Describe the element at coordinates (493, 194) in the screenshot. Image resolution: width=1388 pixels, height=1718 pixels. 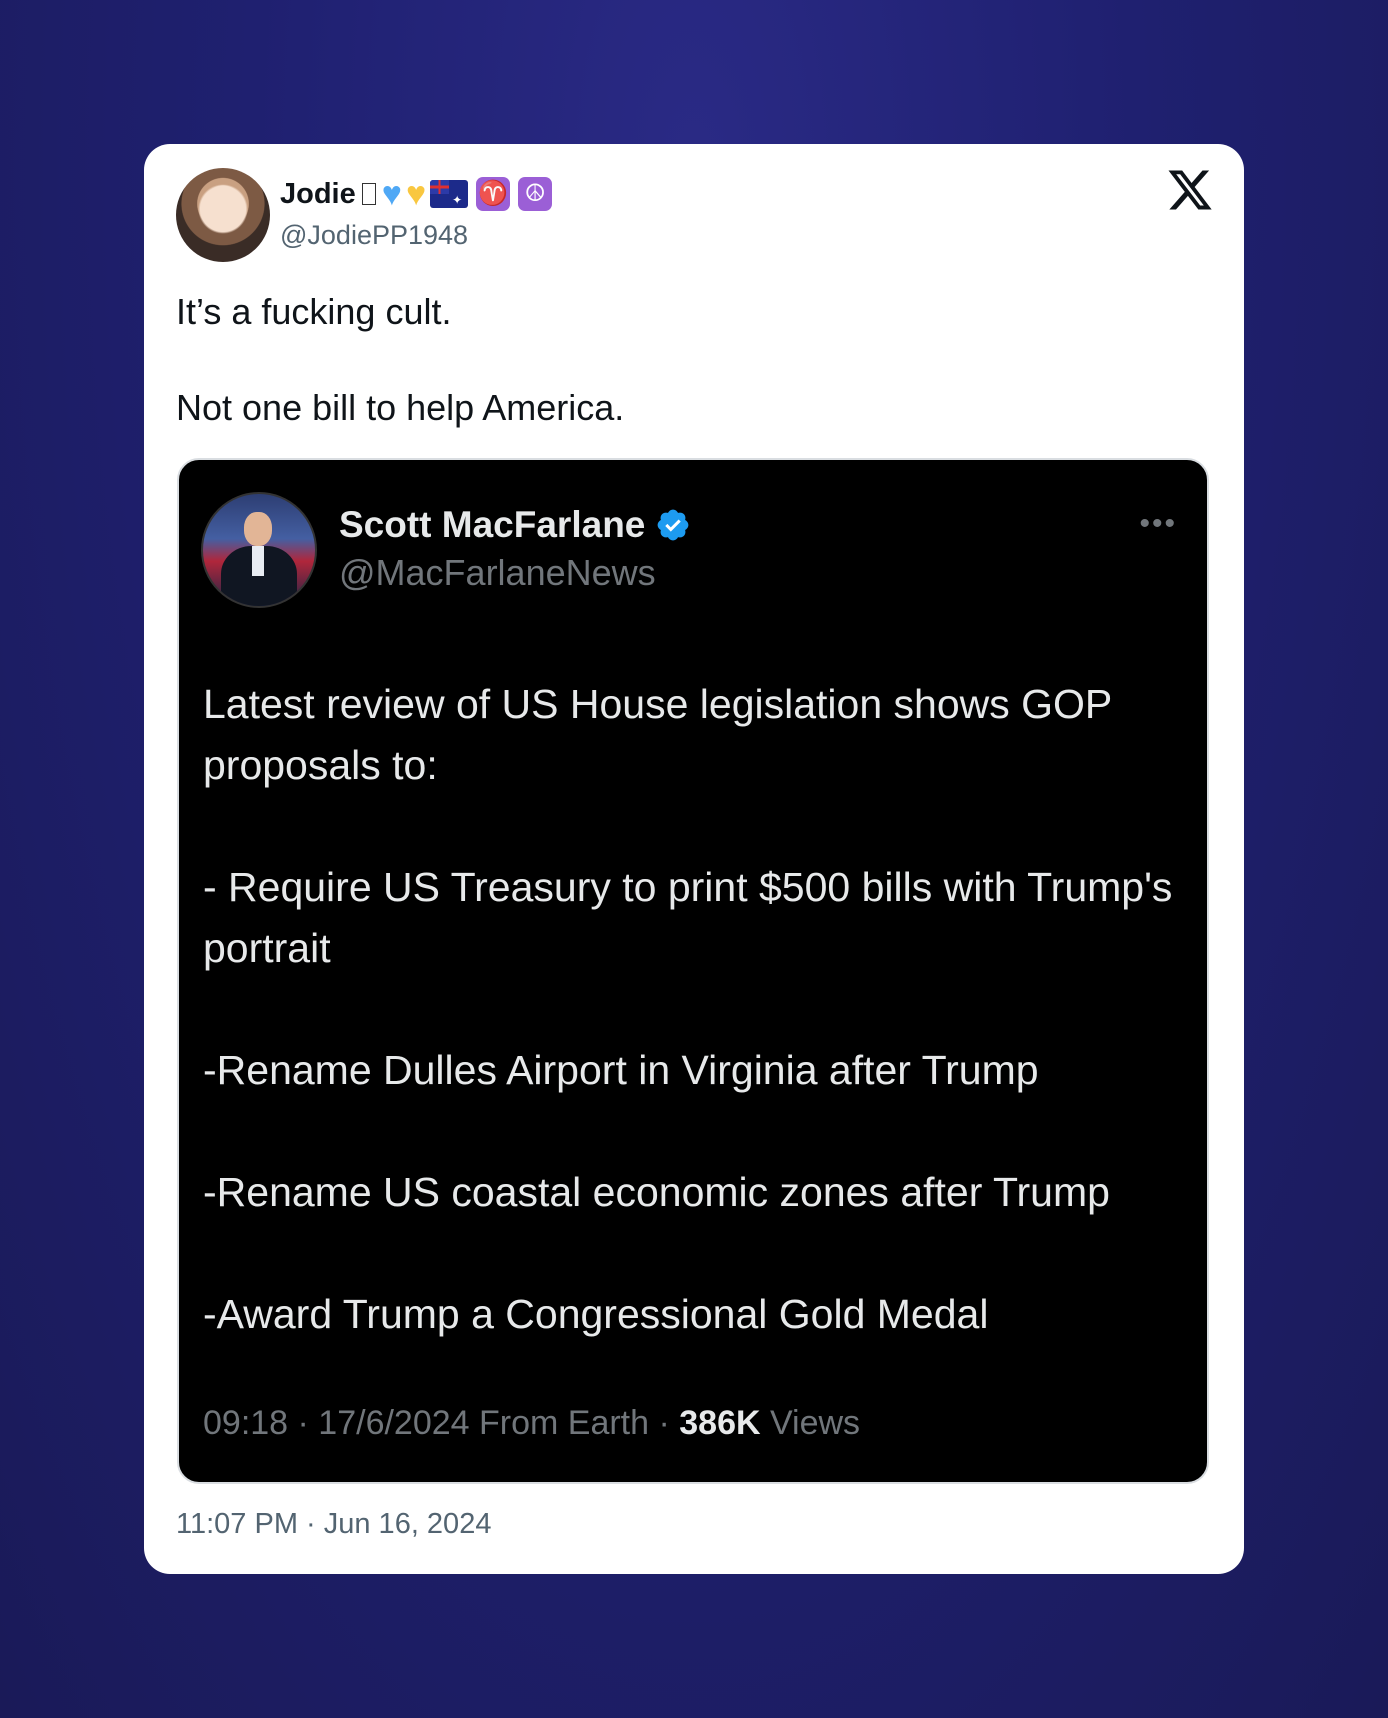
I see `aries-symbol-icon: ♈` at that location.